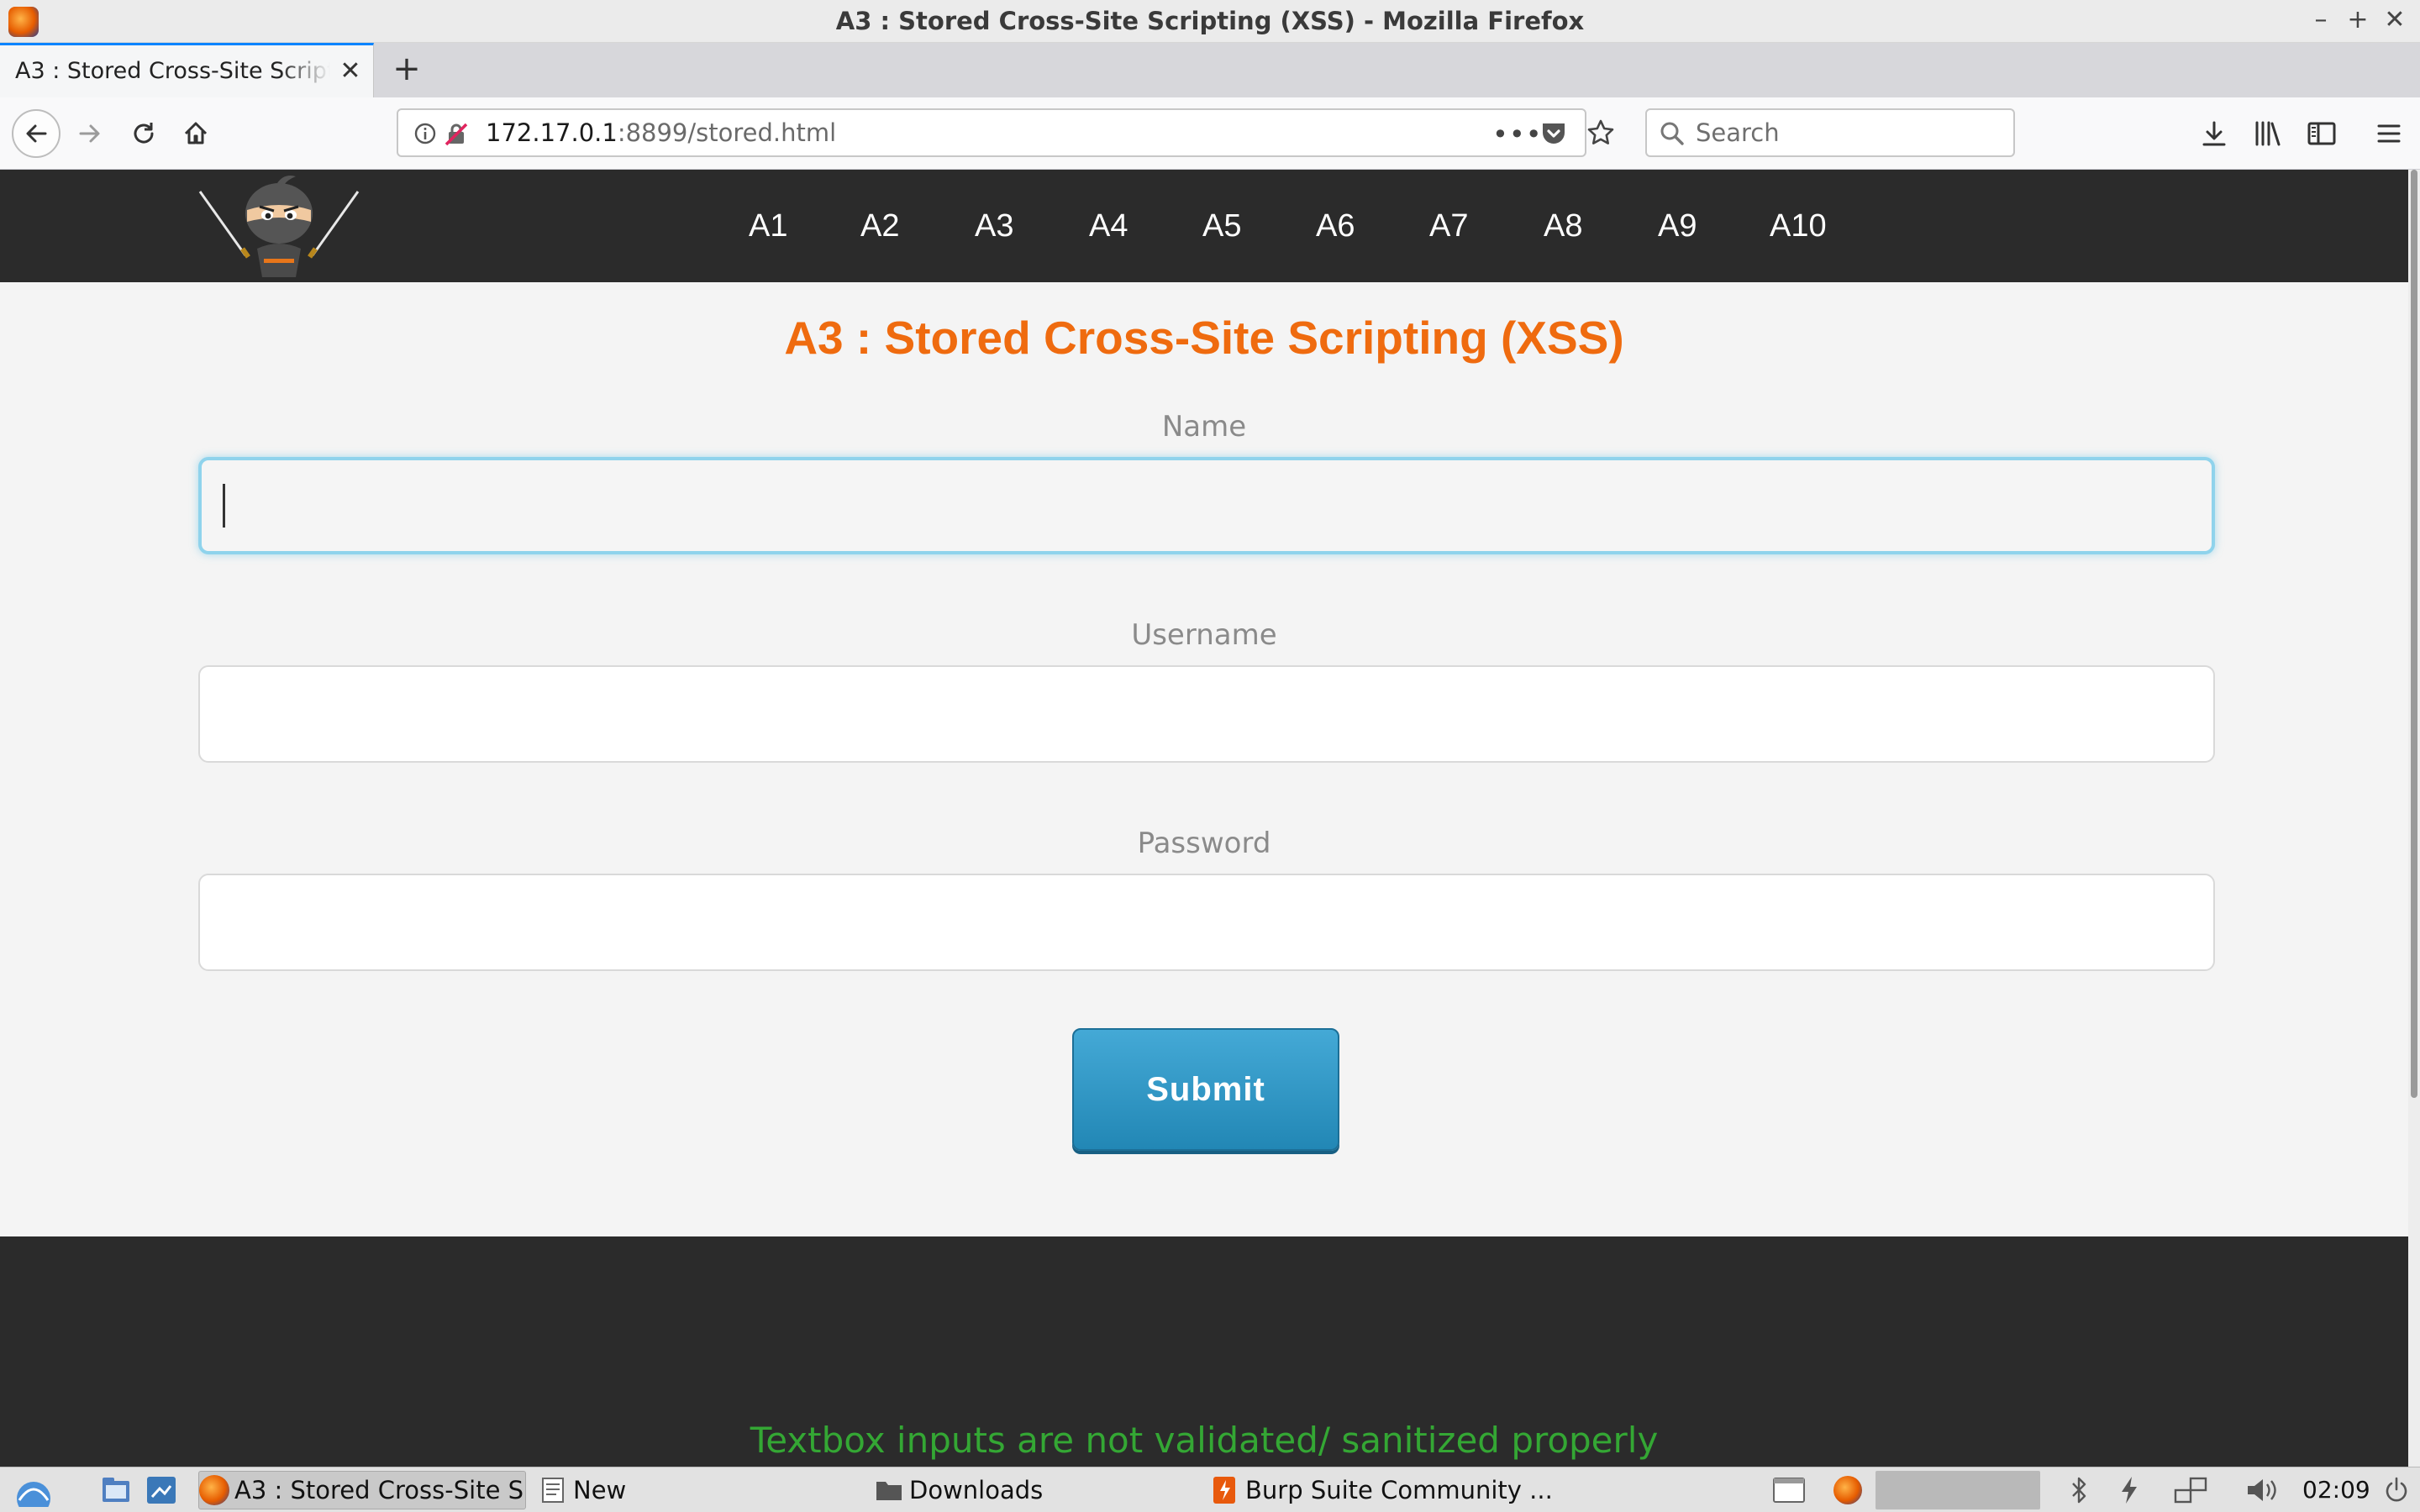 The height and width of the screenshot is (1512, 2420). Describe the element at coordinates (600, 1490) in the screenshot. I see `taskbar-item-label: New` at that location.